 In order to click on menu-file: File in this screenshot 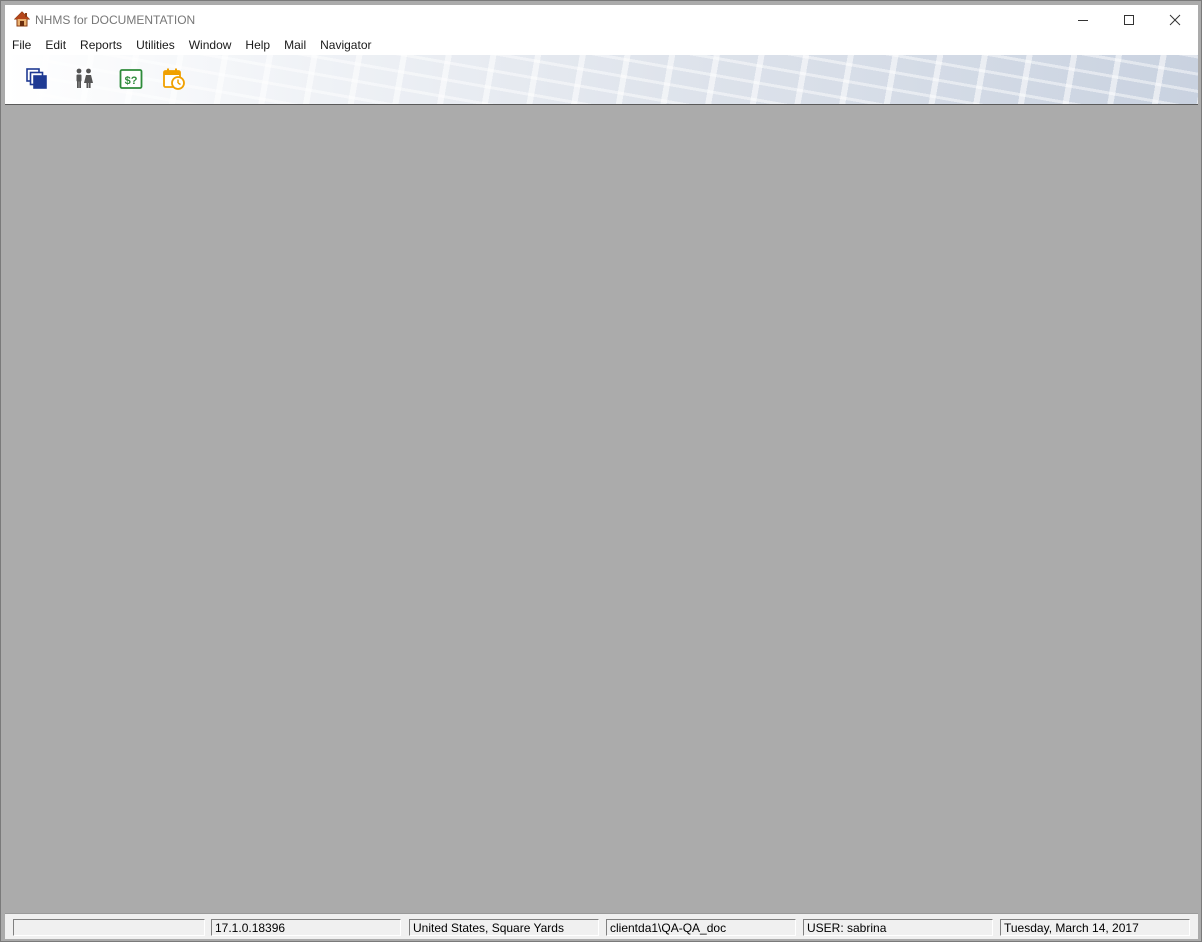, I will do `click(21, 45)`.